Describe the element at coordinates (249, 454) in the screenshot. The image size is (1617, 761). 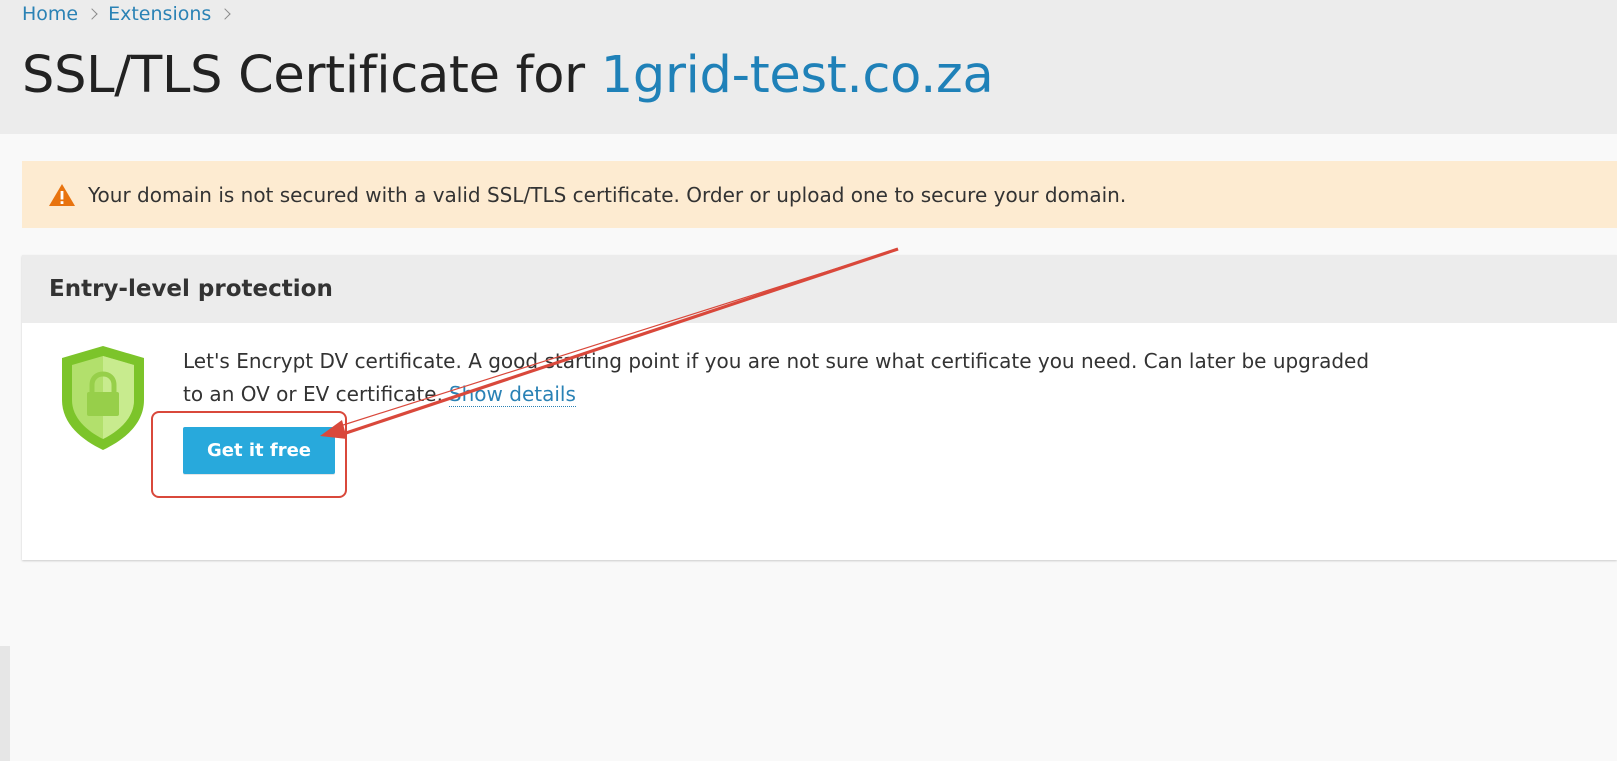
I see `annotation-highlight-box` at that location.